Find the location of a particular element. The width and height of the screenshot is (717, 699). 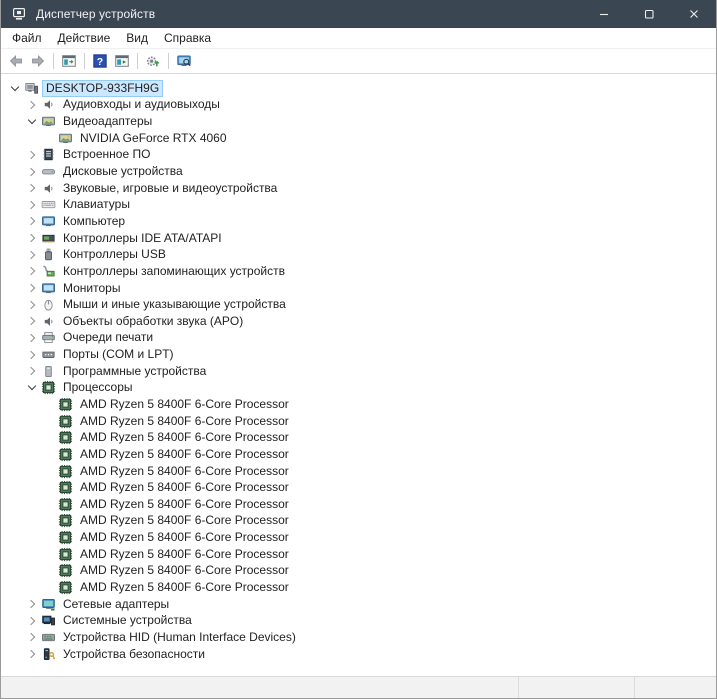

speaker-icon is located at coordinates (48, 188).